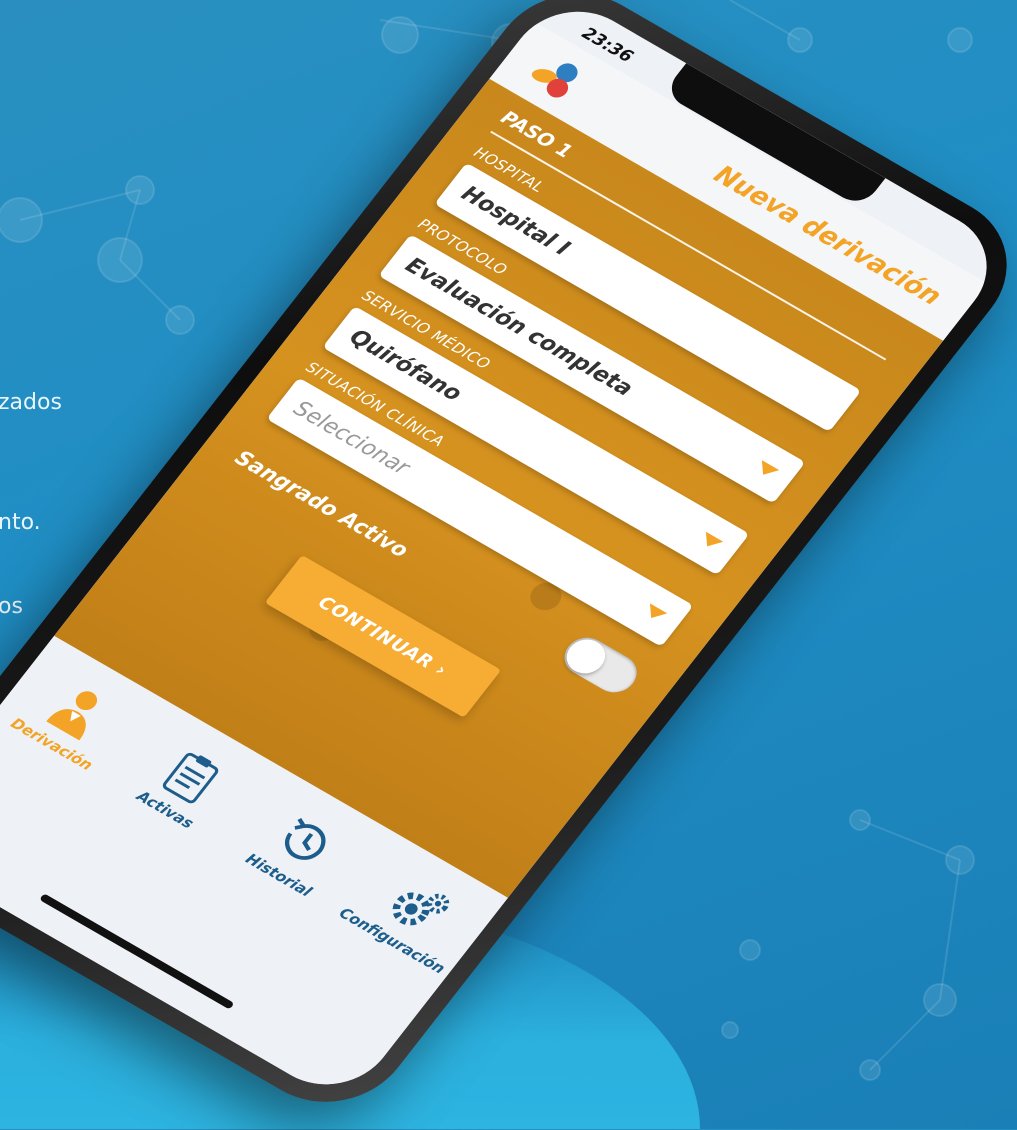  I want to click on background-text-line-1: zados, so click(31, 402).